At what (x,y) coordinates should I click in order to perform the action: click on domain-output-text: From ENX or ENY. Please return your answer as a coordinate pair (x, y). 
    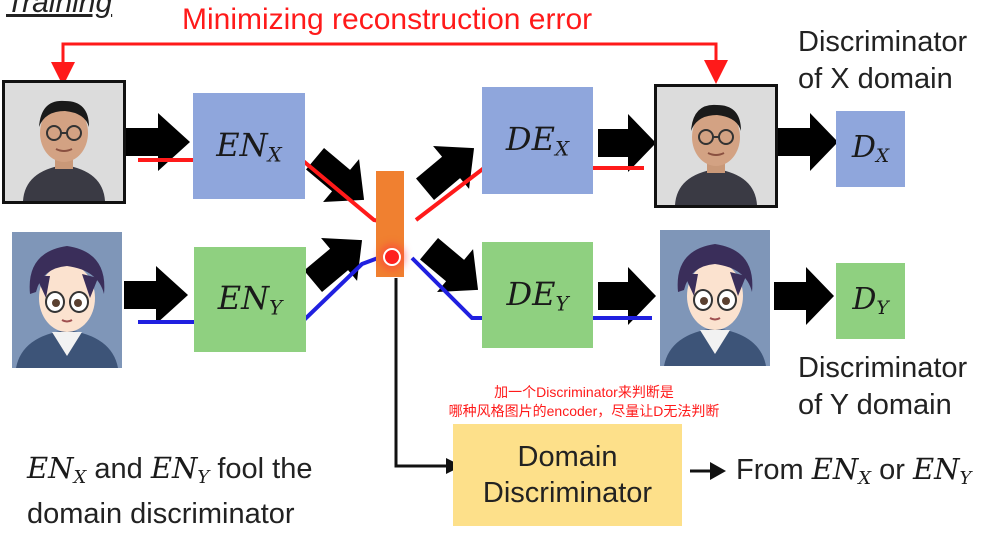
    Looking at the image, I should click on (854, 471).